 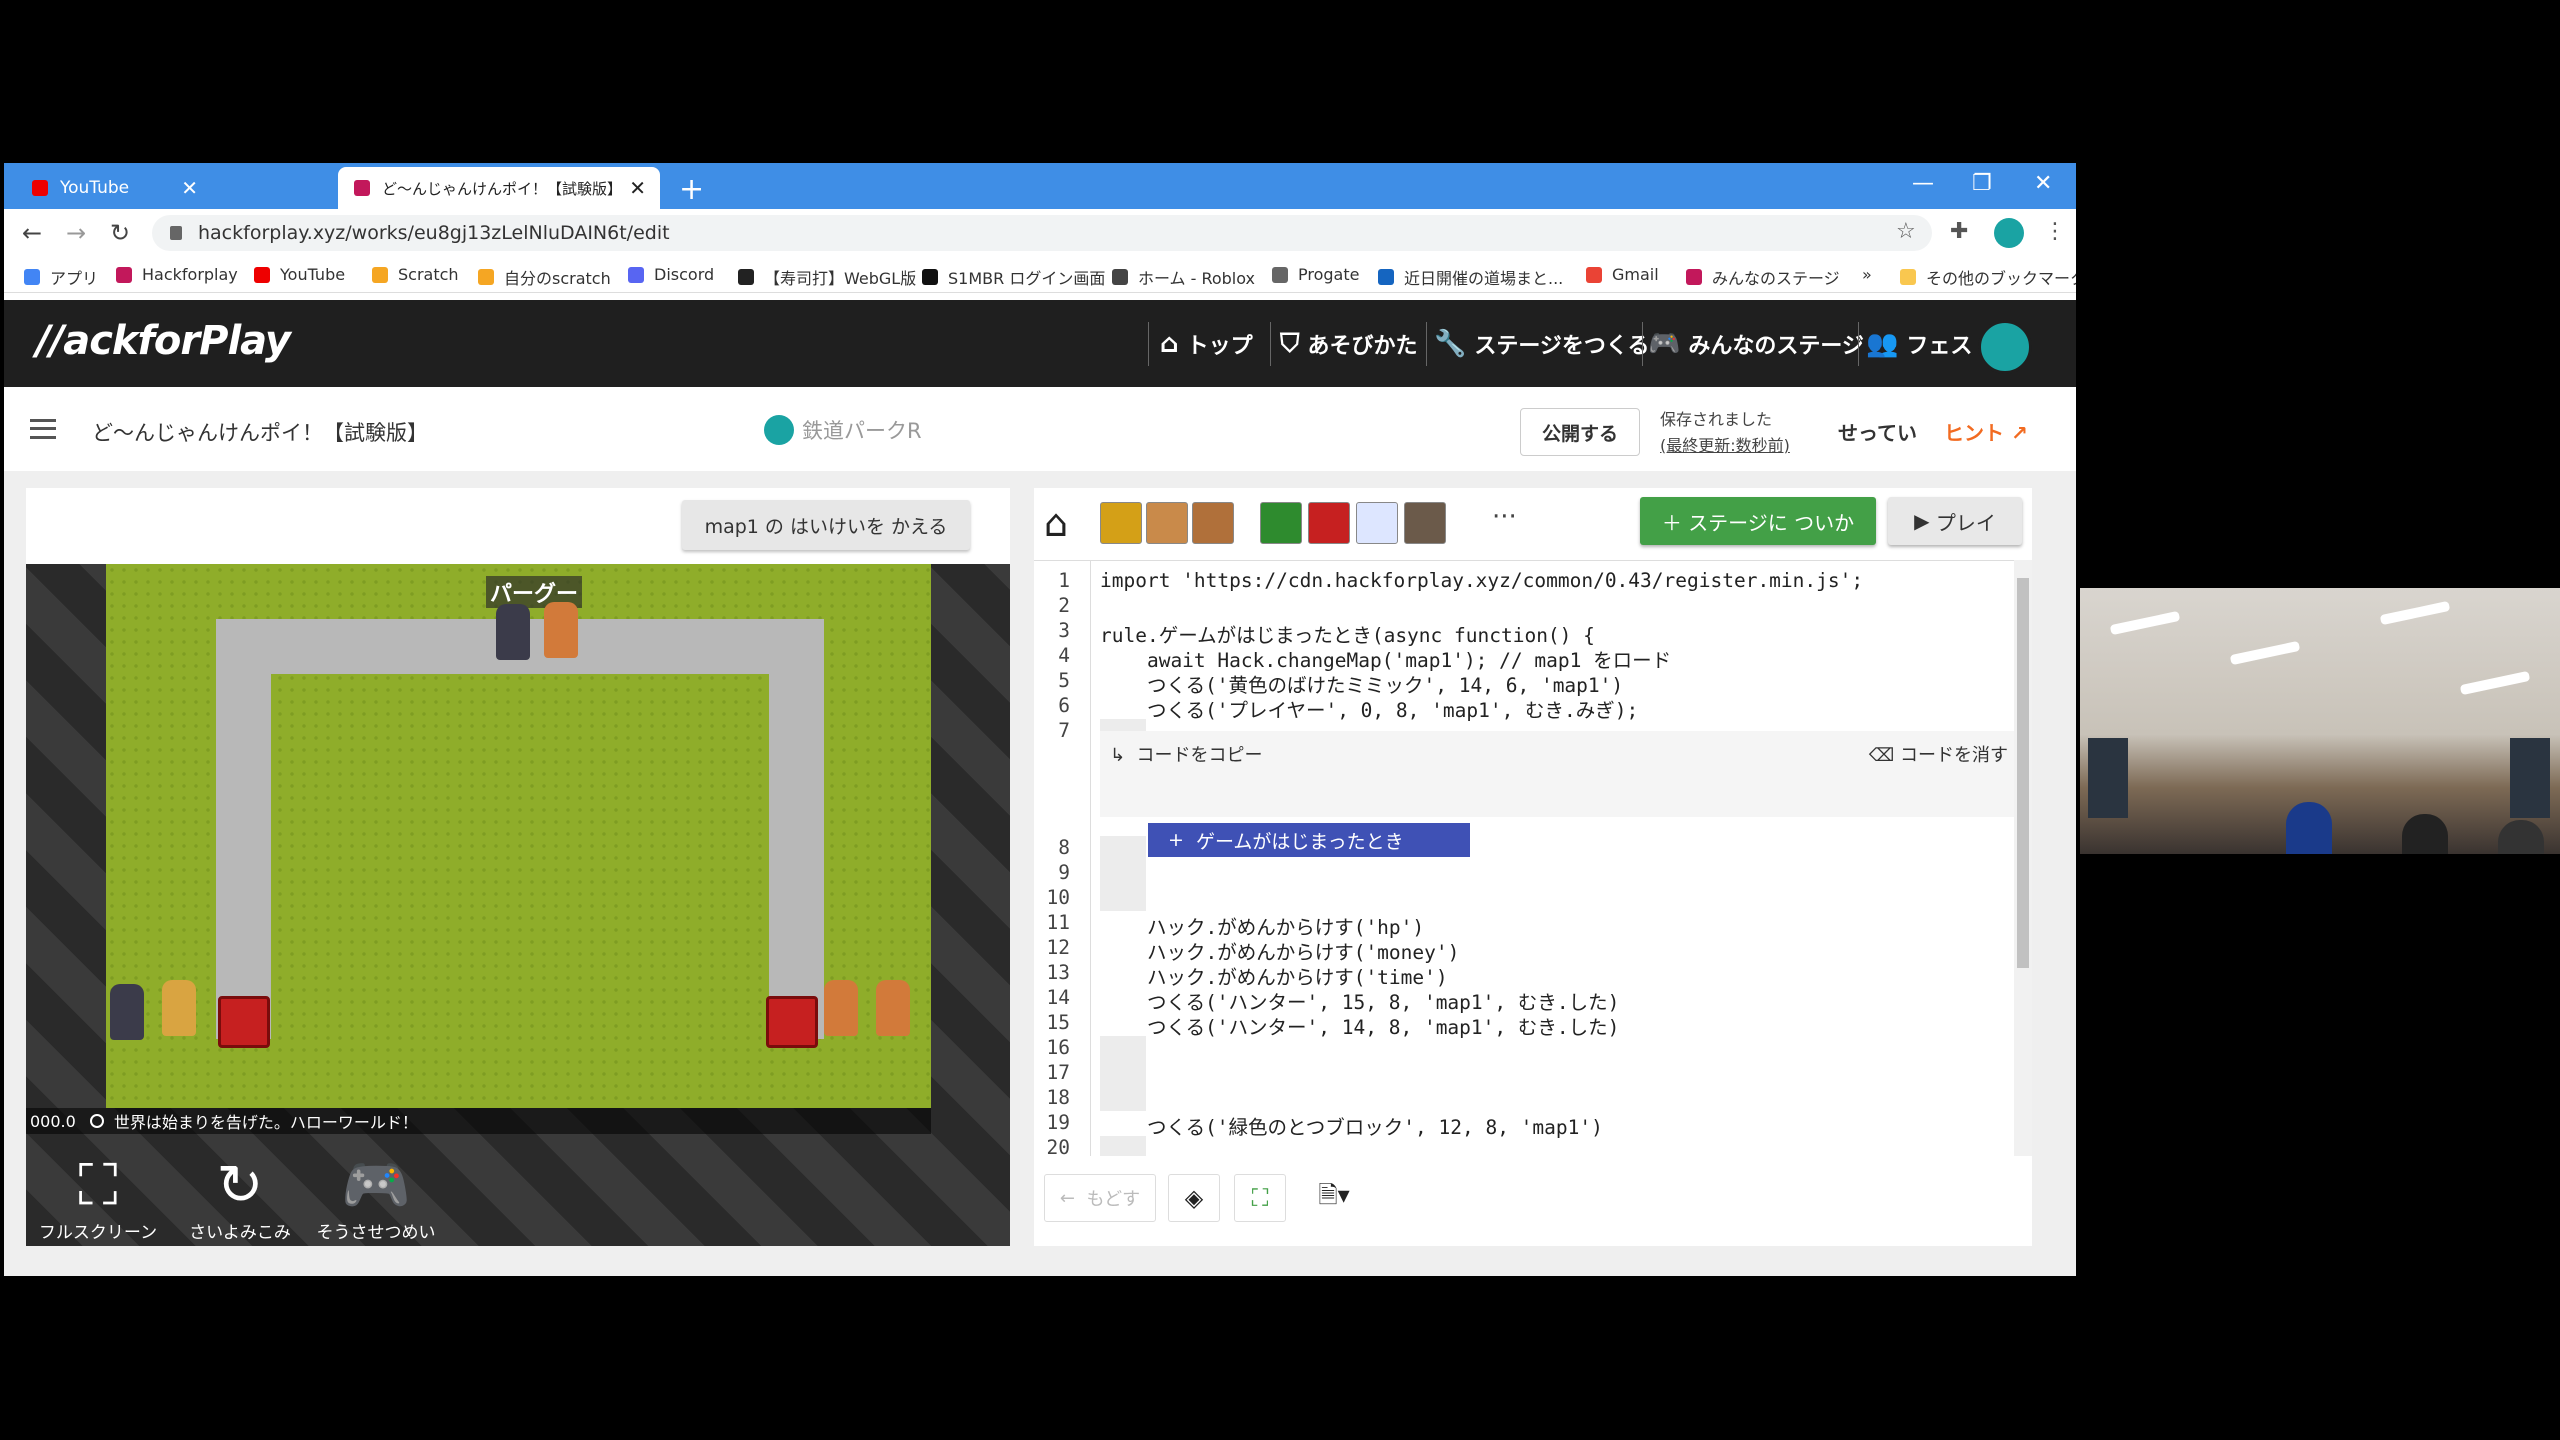 I want to click on extensions-icon: ✚, so click(x=1959, y=231).